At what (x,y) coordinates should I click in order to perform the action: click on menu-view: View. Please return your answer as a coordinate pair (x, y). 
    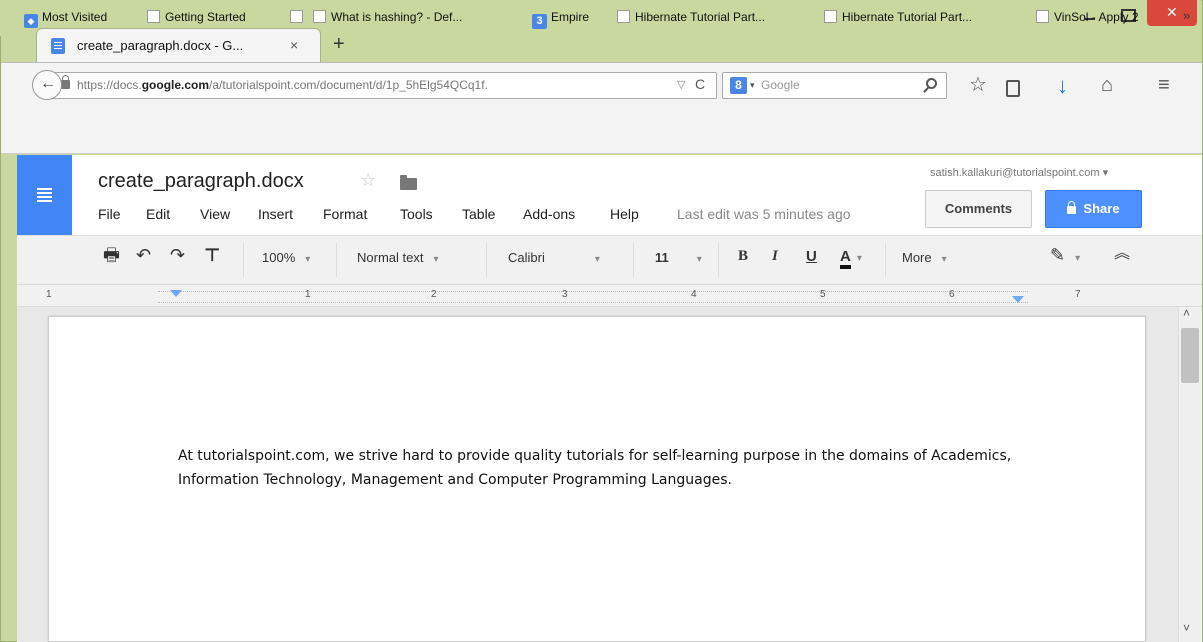
    Looking at the image, I should click on (215, 214).